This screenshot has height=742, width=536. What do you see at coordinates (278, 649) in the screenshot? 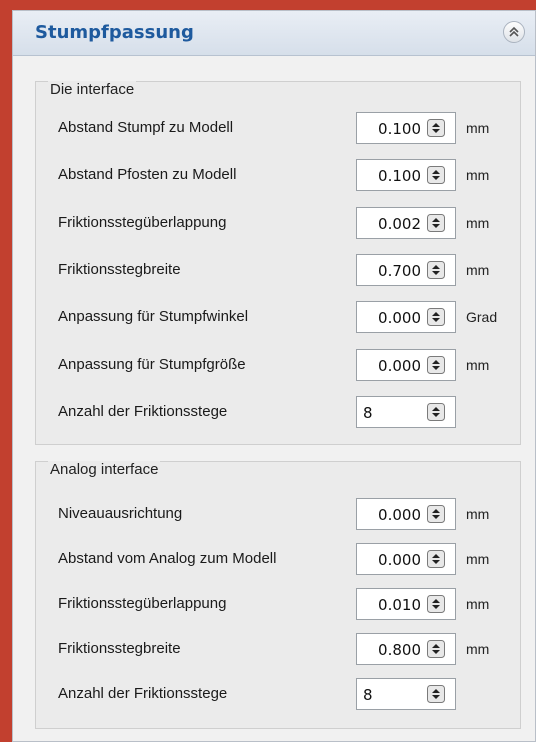
I see `field-row: Friktionsstegbreite 0.800 mm` at bounding box center [278, 649].